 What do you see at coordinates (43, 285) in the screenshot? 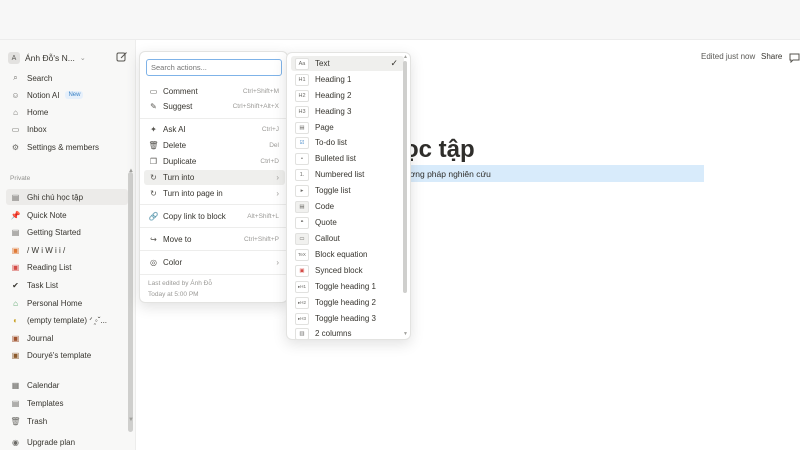
I see `sidebar-item-label: Task List` at bounding box center [43, 285].